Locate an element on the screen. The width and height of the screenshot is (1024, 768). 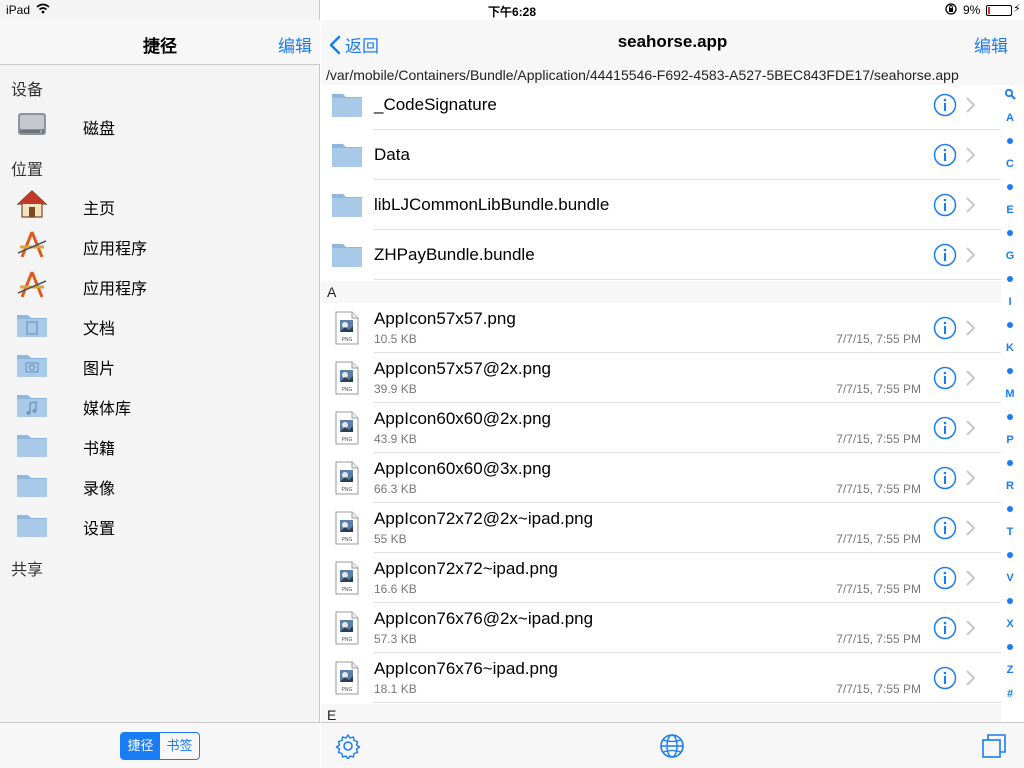
segment-bookmarks: 书签 is located at coordinates (179, 746).